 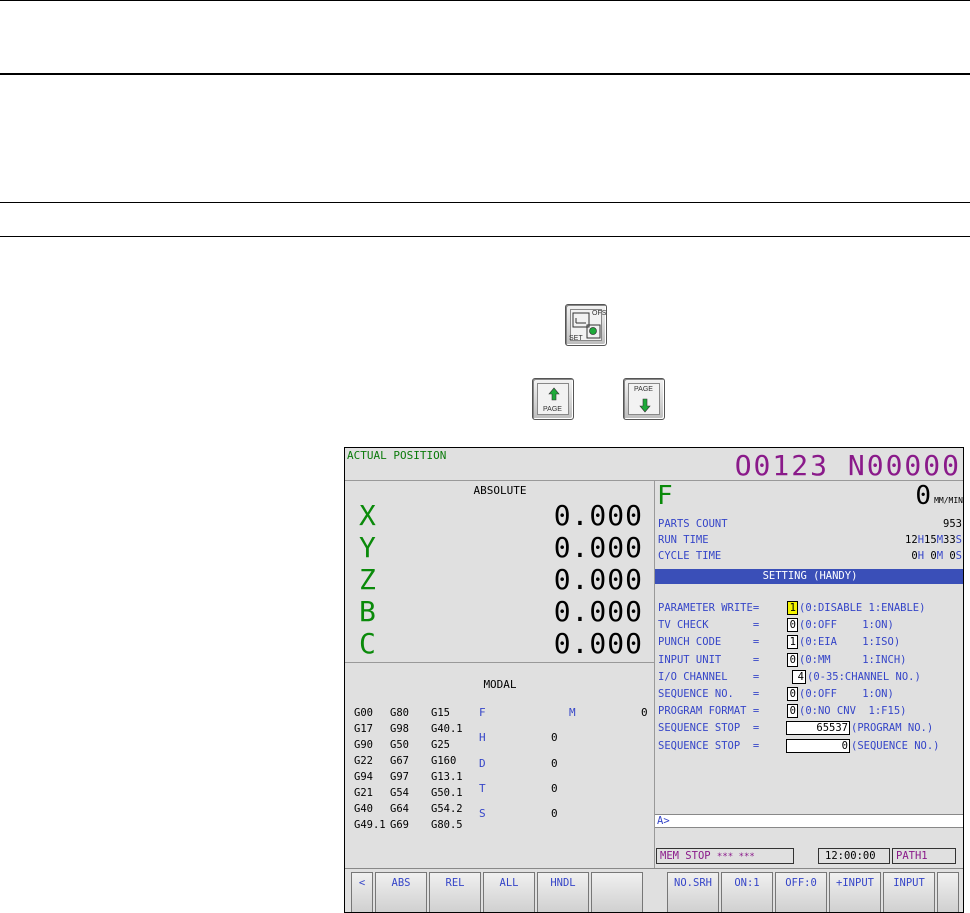 What do you see at coordinates (809, 856) in the screenshot?
I see `status-bar: MEM STOP *** *** 12:00:00 PATH1` at bounding box center [809, 856].